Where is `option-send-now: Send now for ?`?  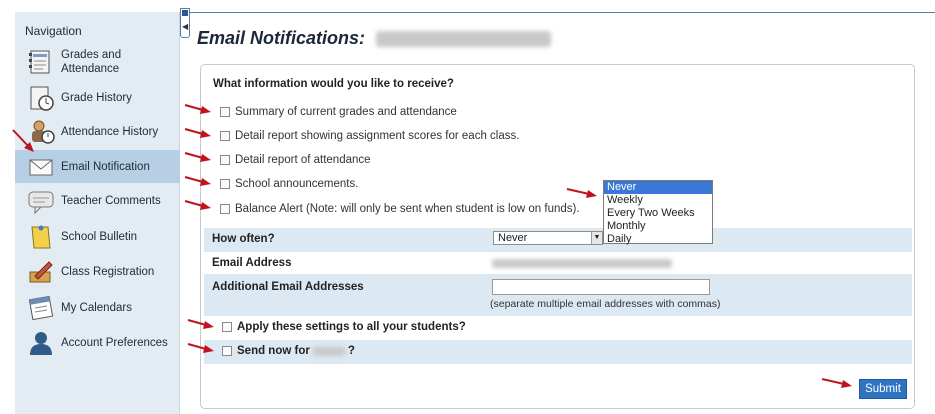
option-send-now: Send now for ? is located at coordinates (288, 351).